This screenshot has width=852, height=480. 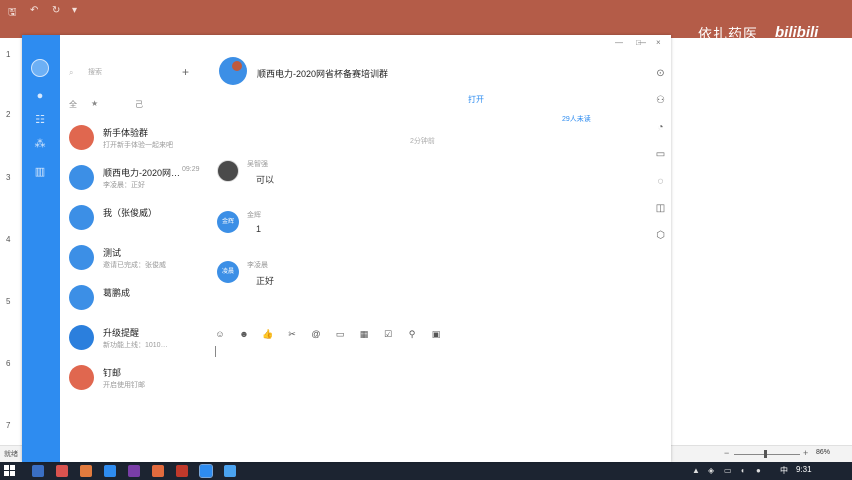 What do you see at coordinates (135, 181) in the screenshot?
I see `conversation-item: 顺西电力-2020网… 李凌晨：正好 09:29` at bounding box center [135, 181].